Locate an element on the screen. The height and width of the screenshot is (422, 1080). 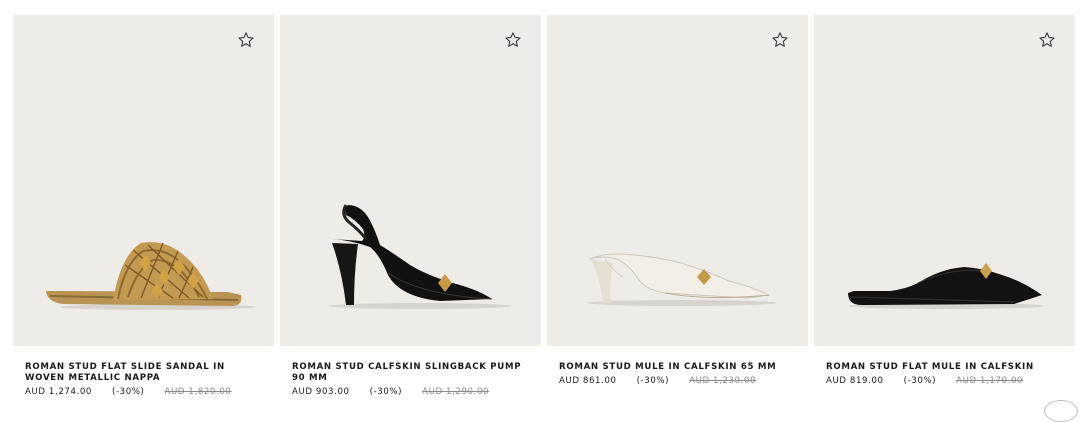
original-price: AUD 1,230.00 is located at coordinates (722, 381).